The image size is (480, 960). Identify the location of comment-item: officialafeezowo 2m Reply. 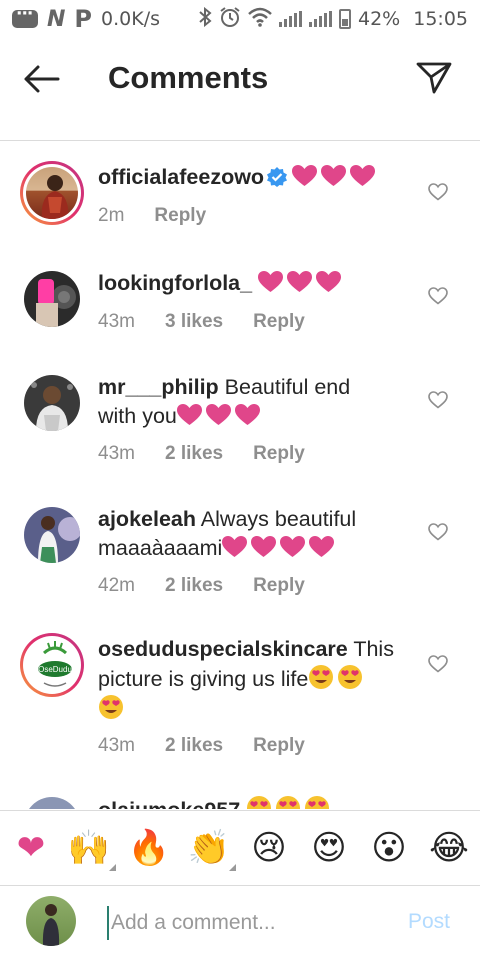
(240, 191).